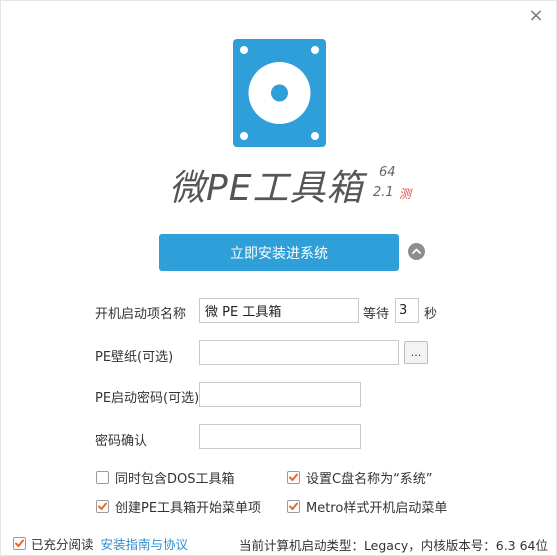  What do you see at coordinates (279, 93) in the screenshot?
I see `disc-drive-logo` at bounding box center [279, 93].